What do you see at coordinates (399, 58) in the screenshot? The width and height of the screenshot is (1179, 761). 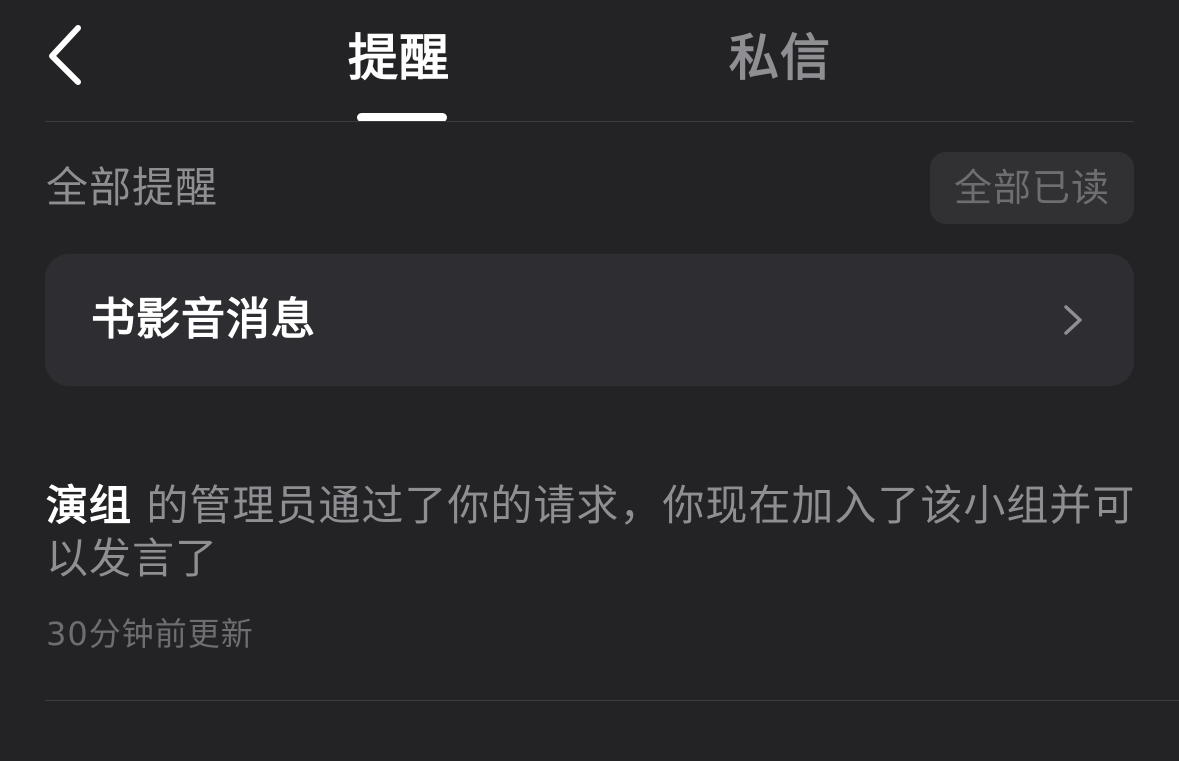 I see `tab-reminders: 提醒` at bounding box center [399, 58].